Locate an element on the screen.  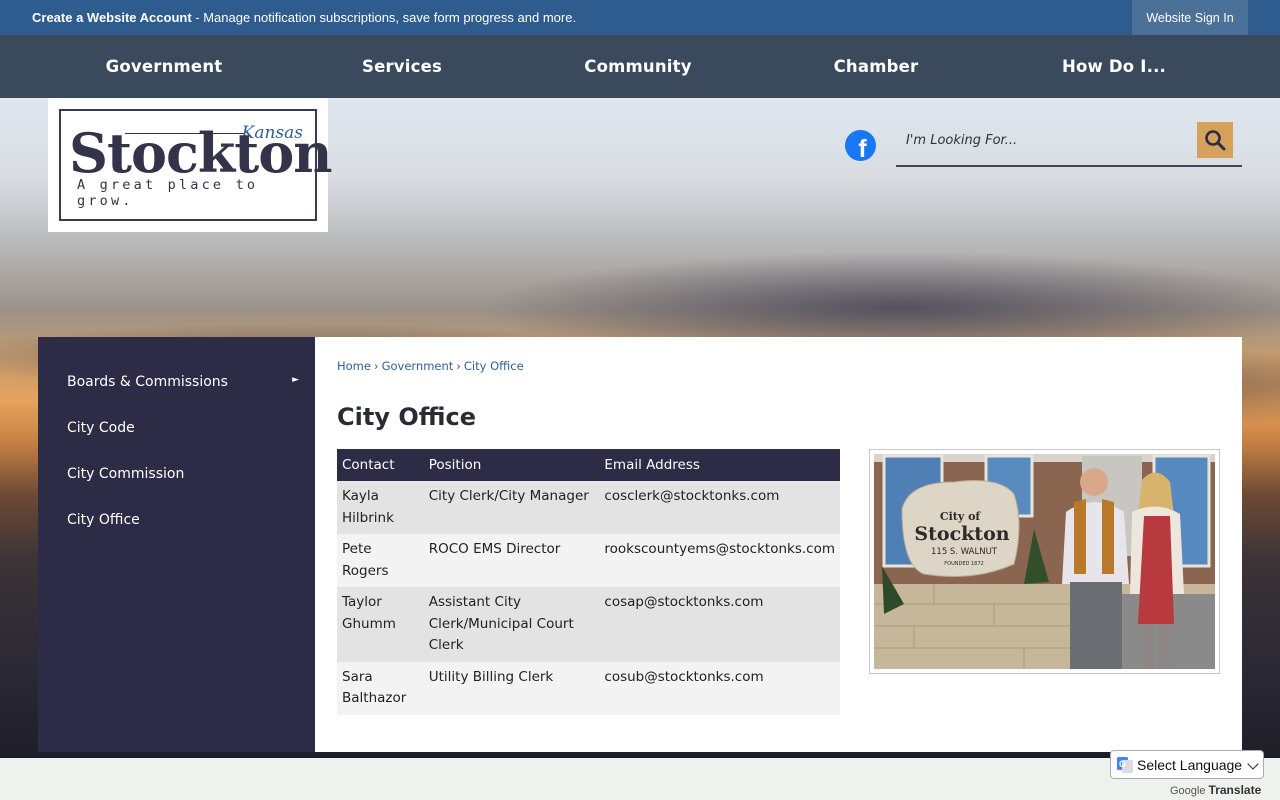
search-button is located at coordinates (1215, 140).